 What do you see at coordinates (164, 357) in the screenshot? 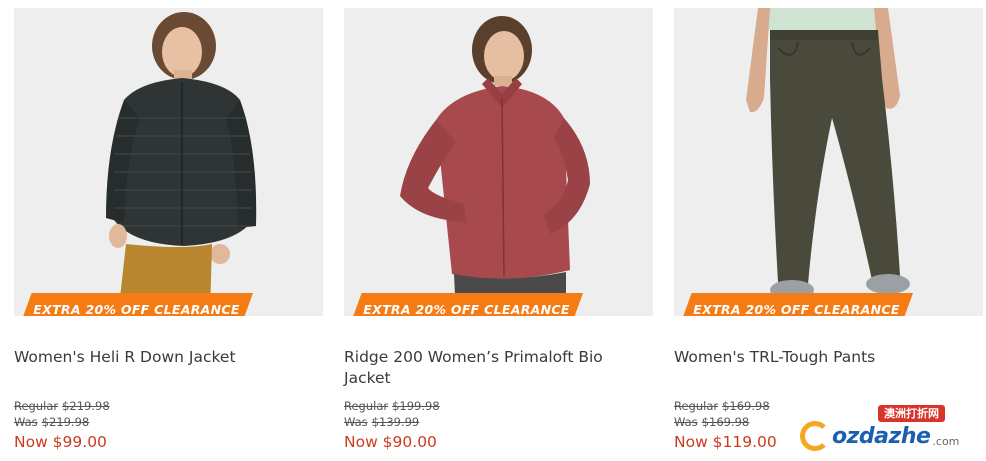
I see `product-name: Women's Heli R Down Jacket` at bounding box center [164, 357].